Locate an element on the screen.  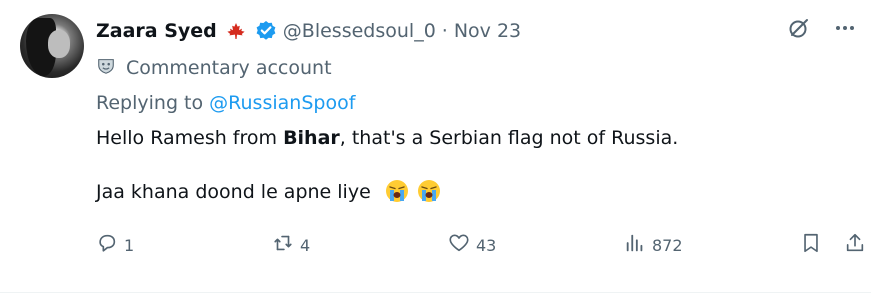
account-label: Commentary account is located at coordinates (214, 68).